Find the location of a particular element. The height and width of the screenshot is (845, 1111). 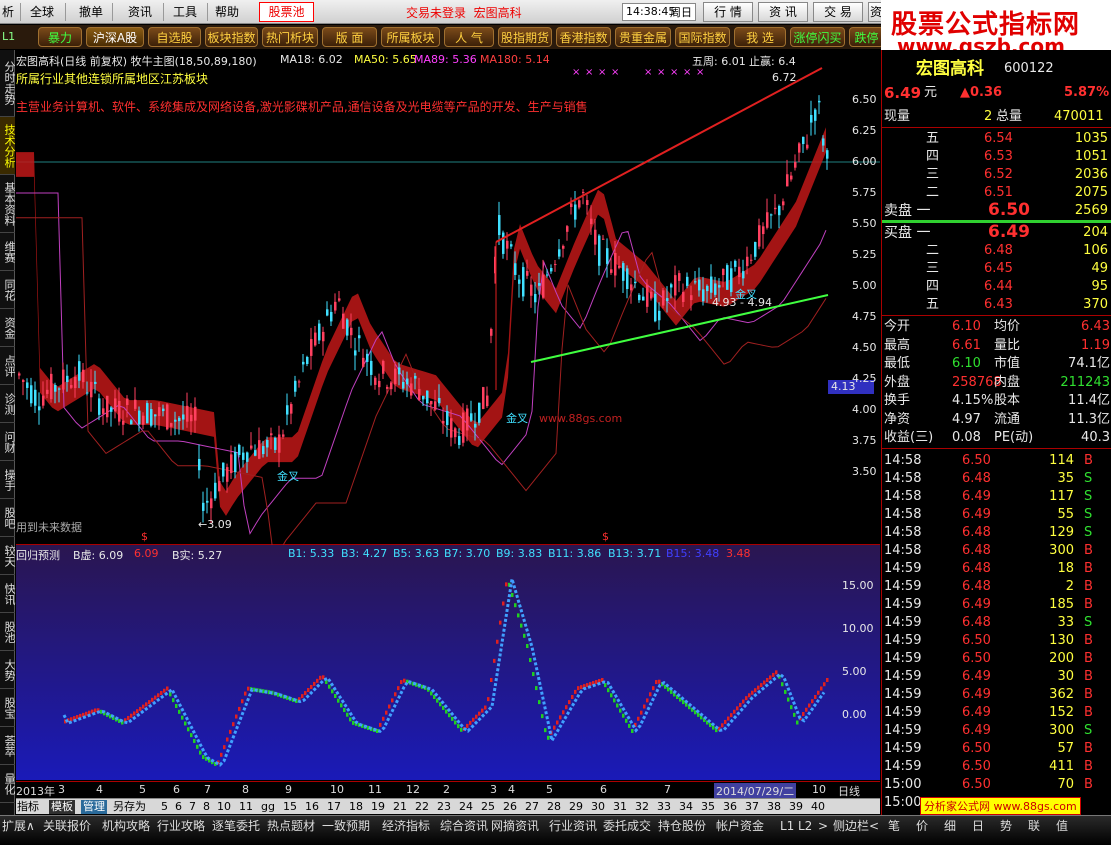

bottom-toolbar-item: 联 is located at coordinates (1034, 826).